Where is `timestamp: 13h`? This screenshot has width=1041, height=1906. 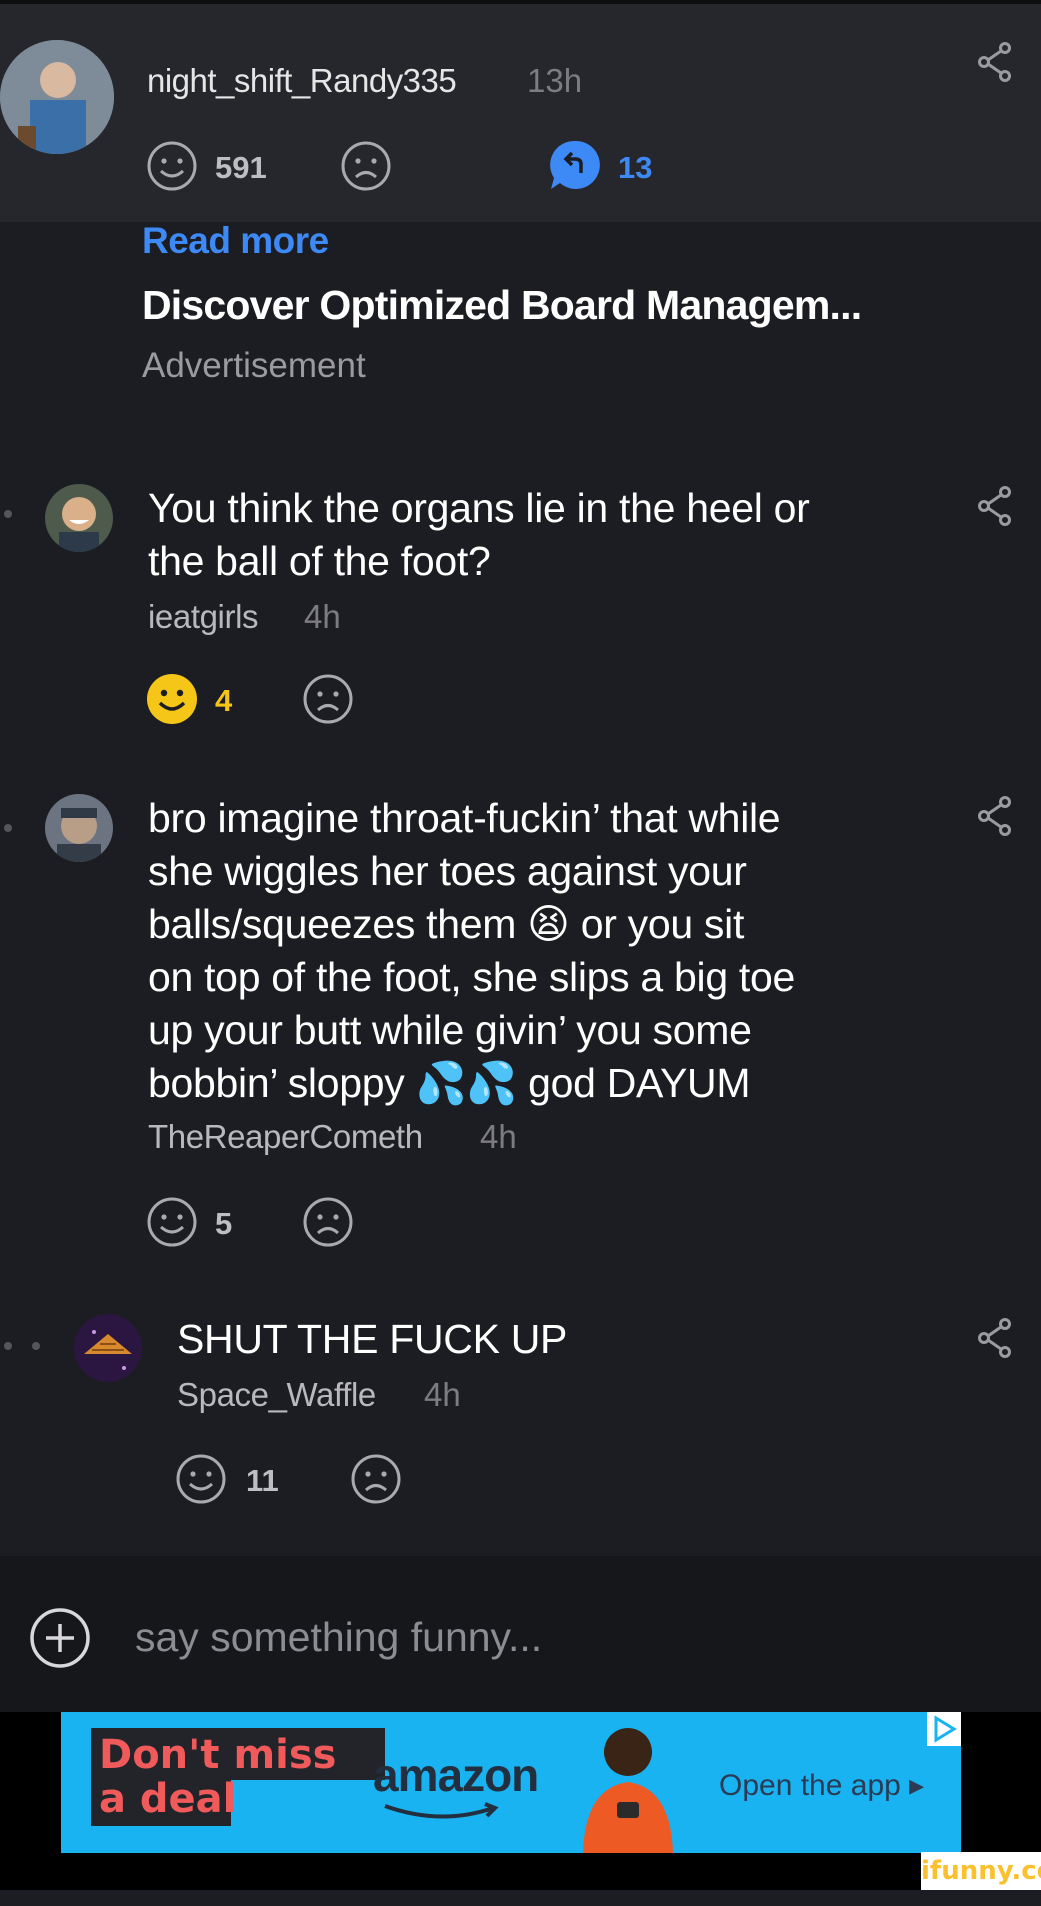 timestamp: 13h is located at coordinates (555, 80).